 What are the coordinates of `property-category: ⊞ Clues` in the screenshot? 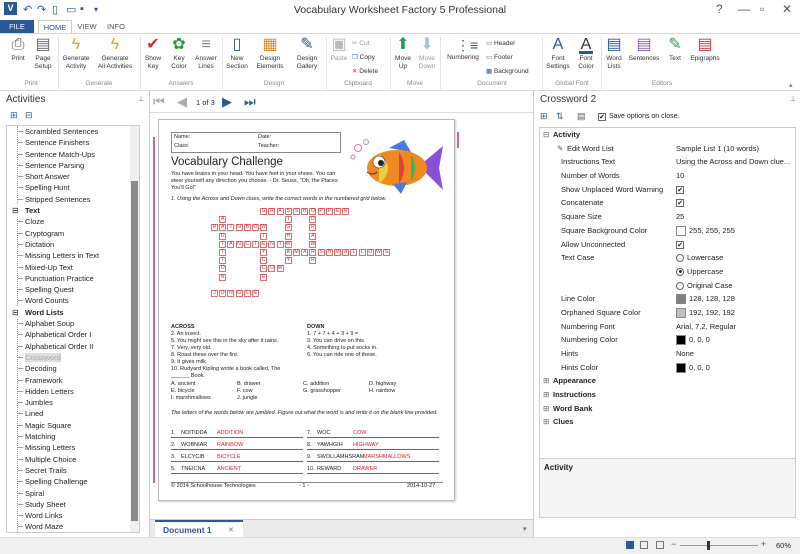 It's located at (667, 422).